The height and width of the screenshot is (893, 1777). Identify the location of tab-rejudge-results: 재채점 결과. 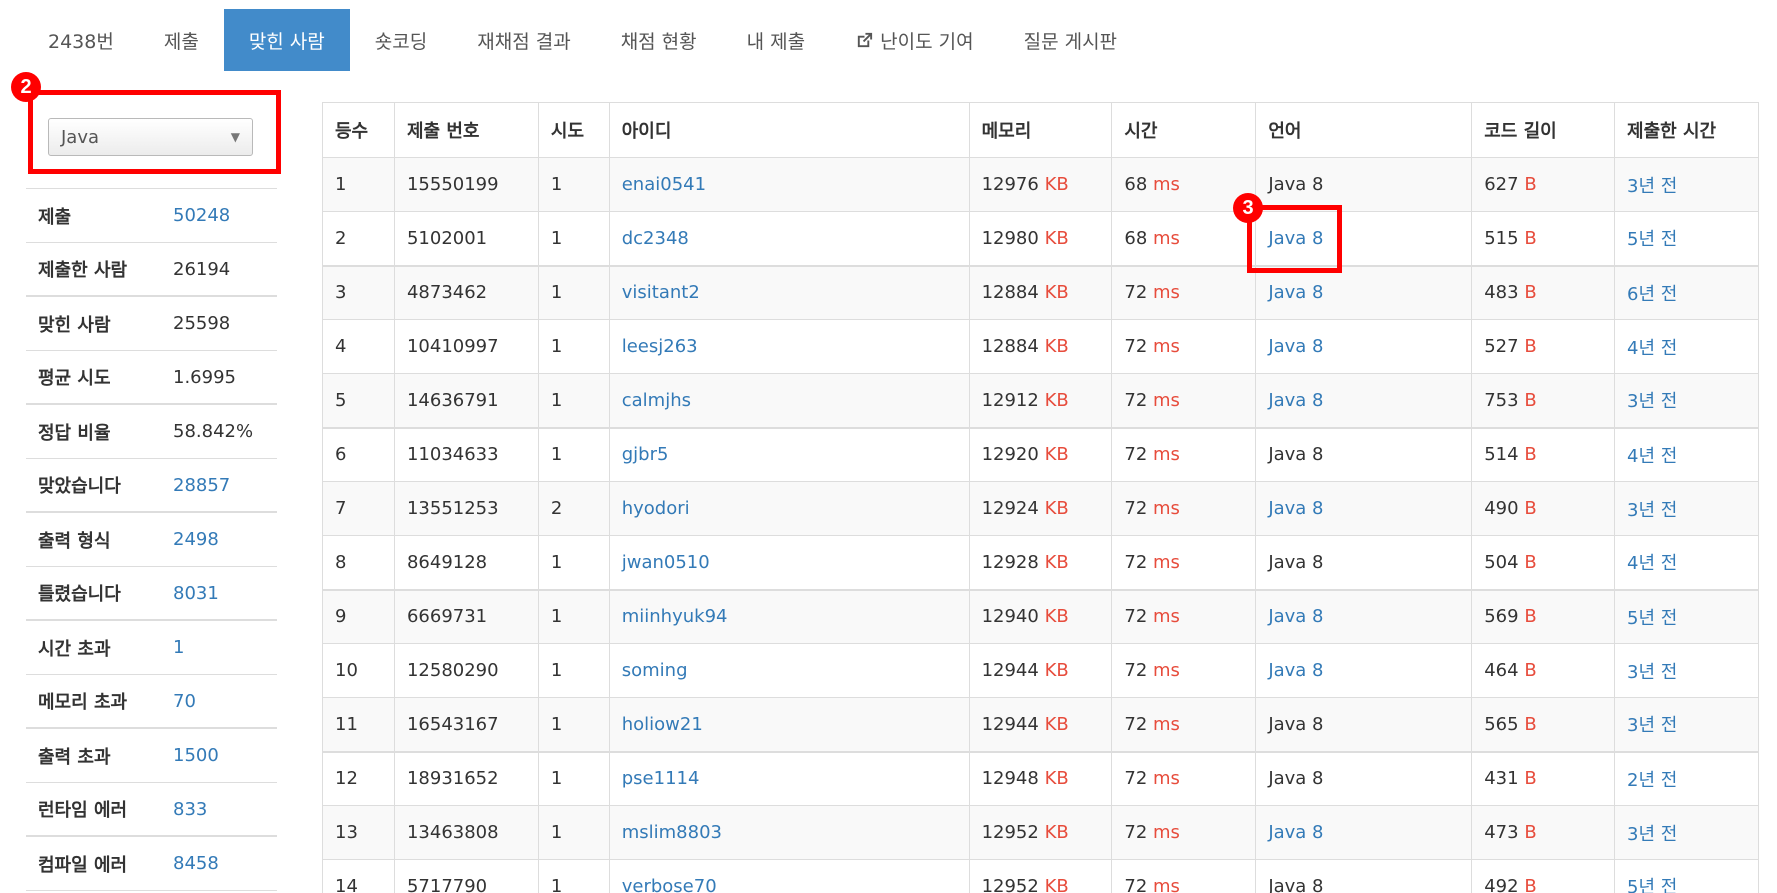
(523, 40).